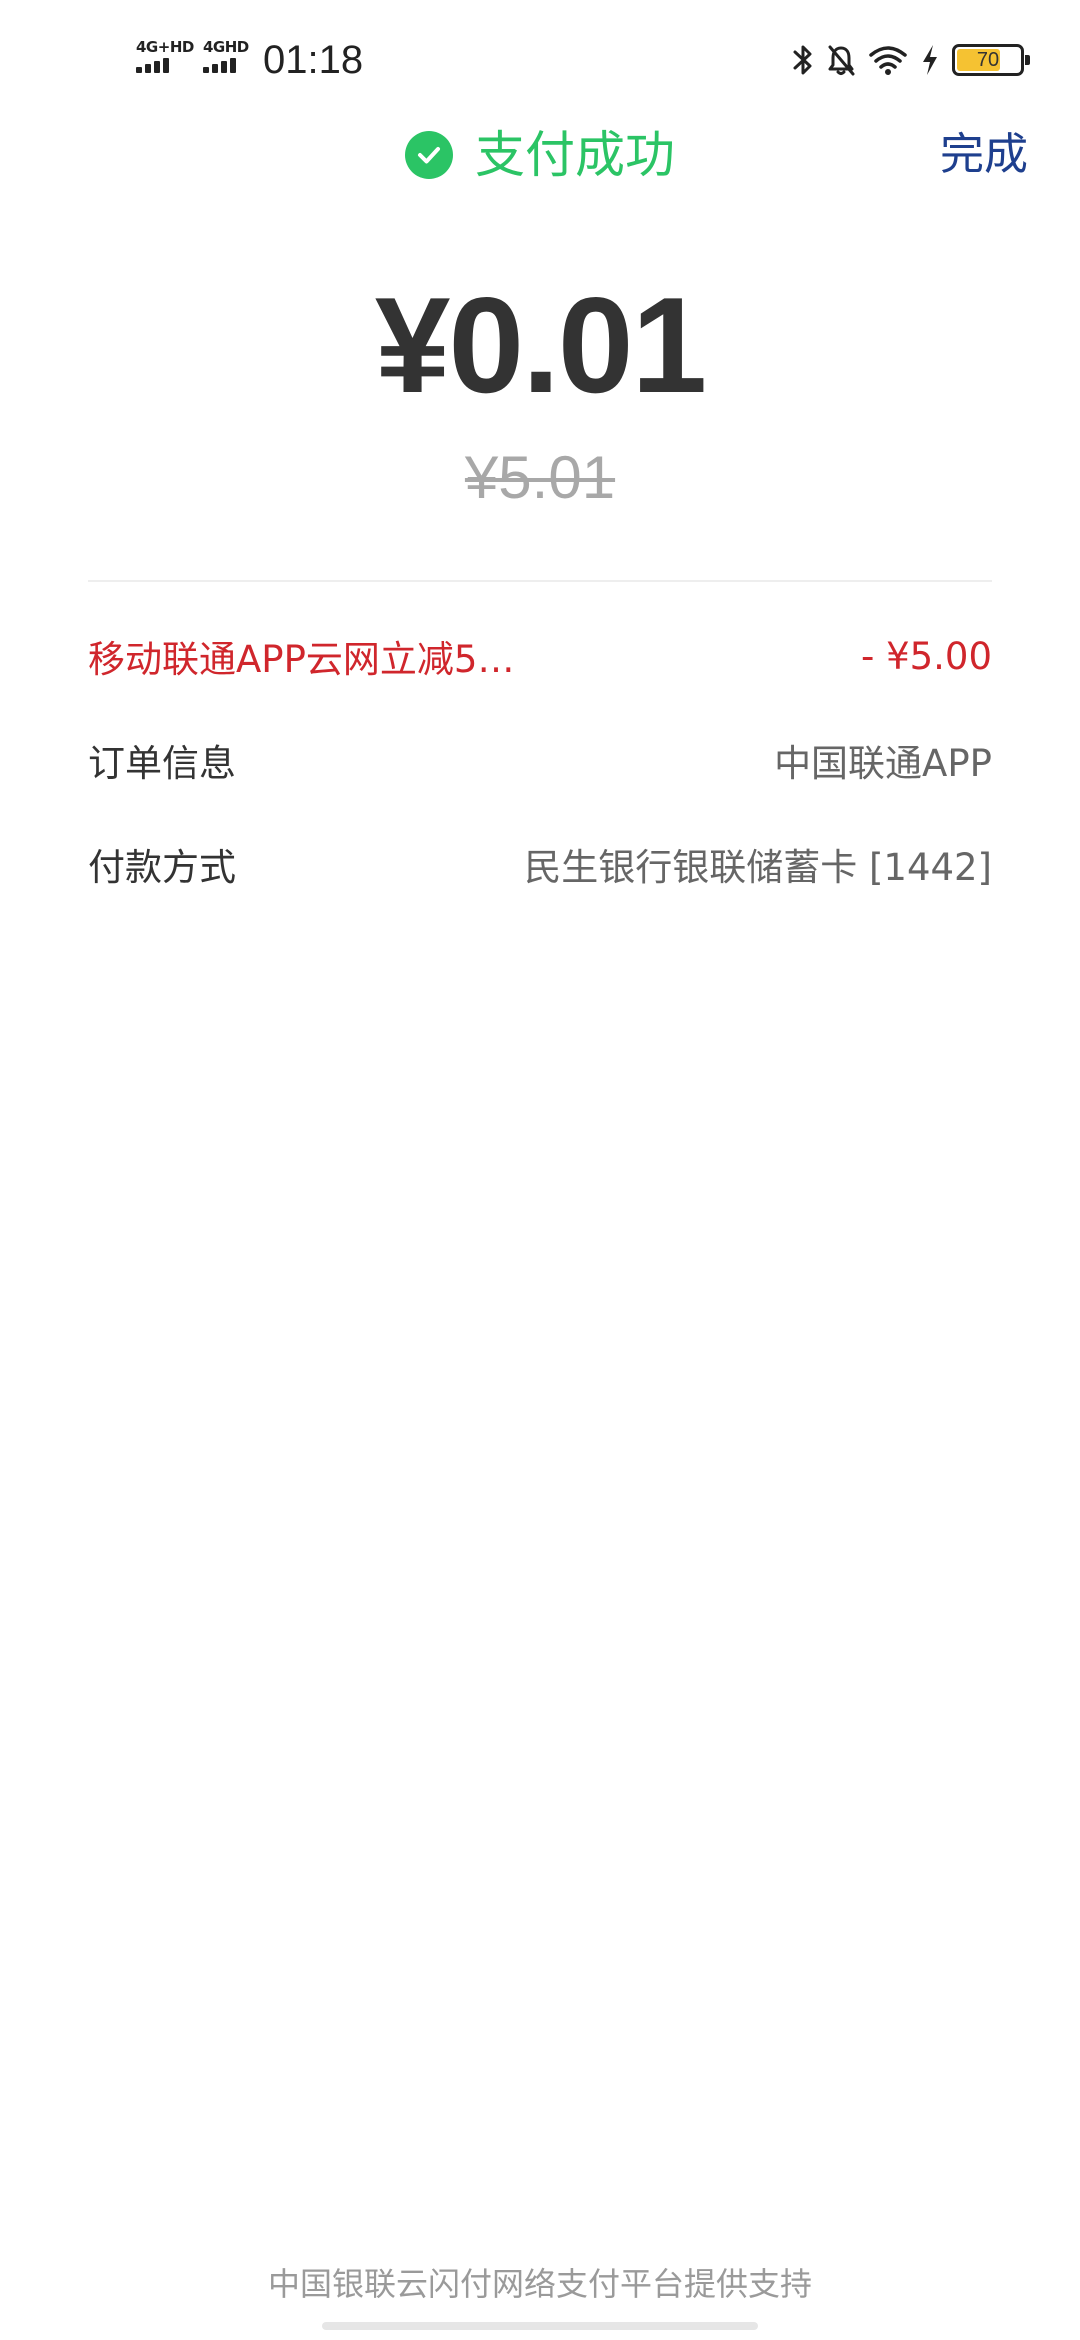  I want to click on payment-method-value: 民生银行银联储蓄卡 [1442], so click(758, 867).